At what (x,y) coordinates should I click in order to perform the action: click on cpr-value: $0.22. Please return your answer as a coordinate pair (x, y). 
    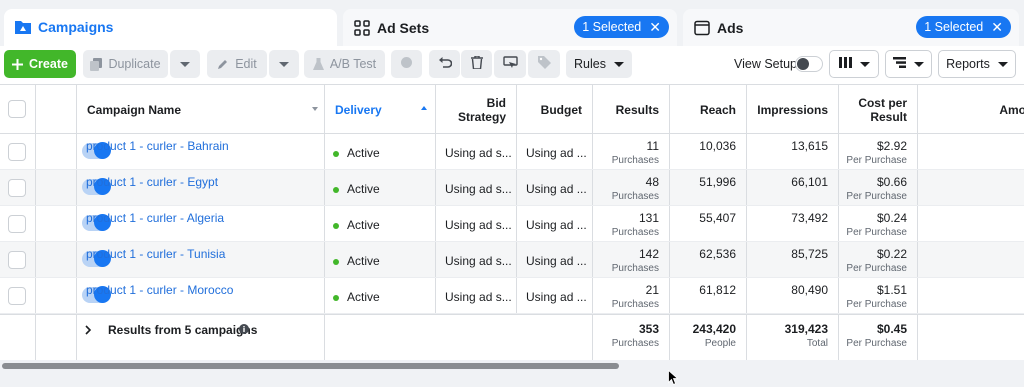
    Looking at the image, I should click on (891, 254).